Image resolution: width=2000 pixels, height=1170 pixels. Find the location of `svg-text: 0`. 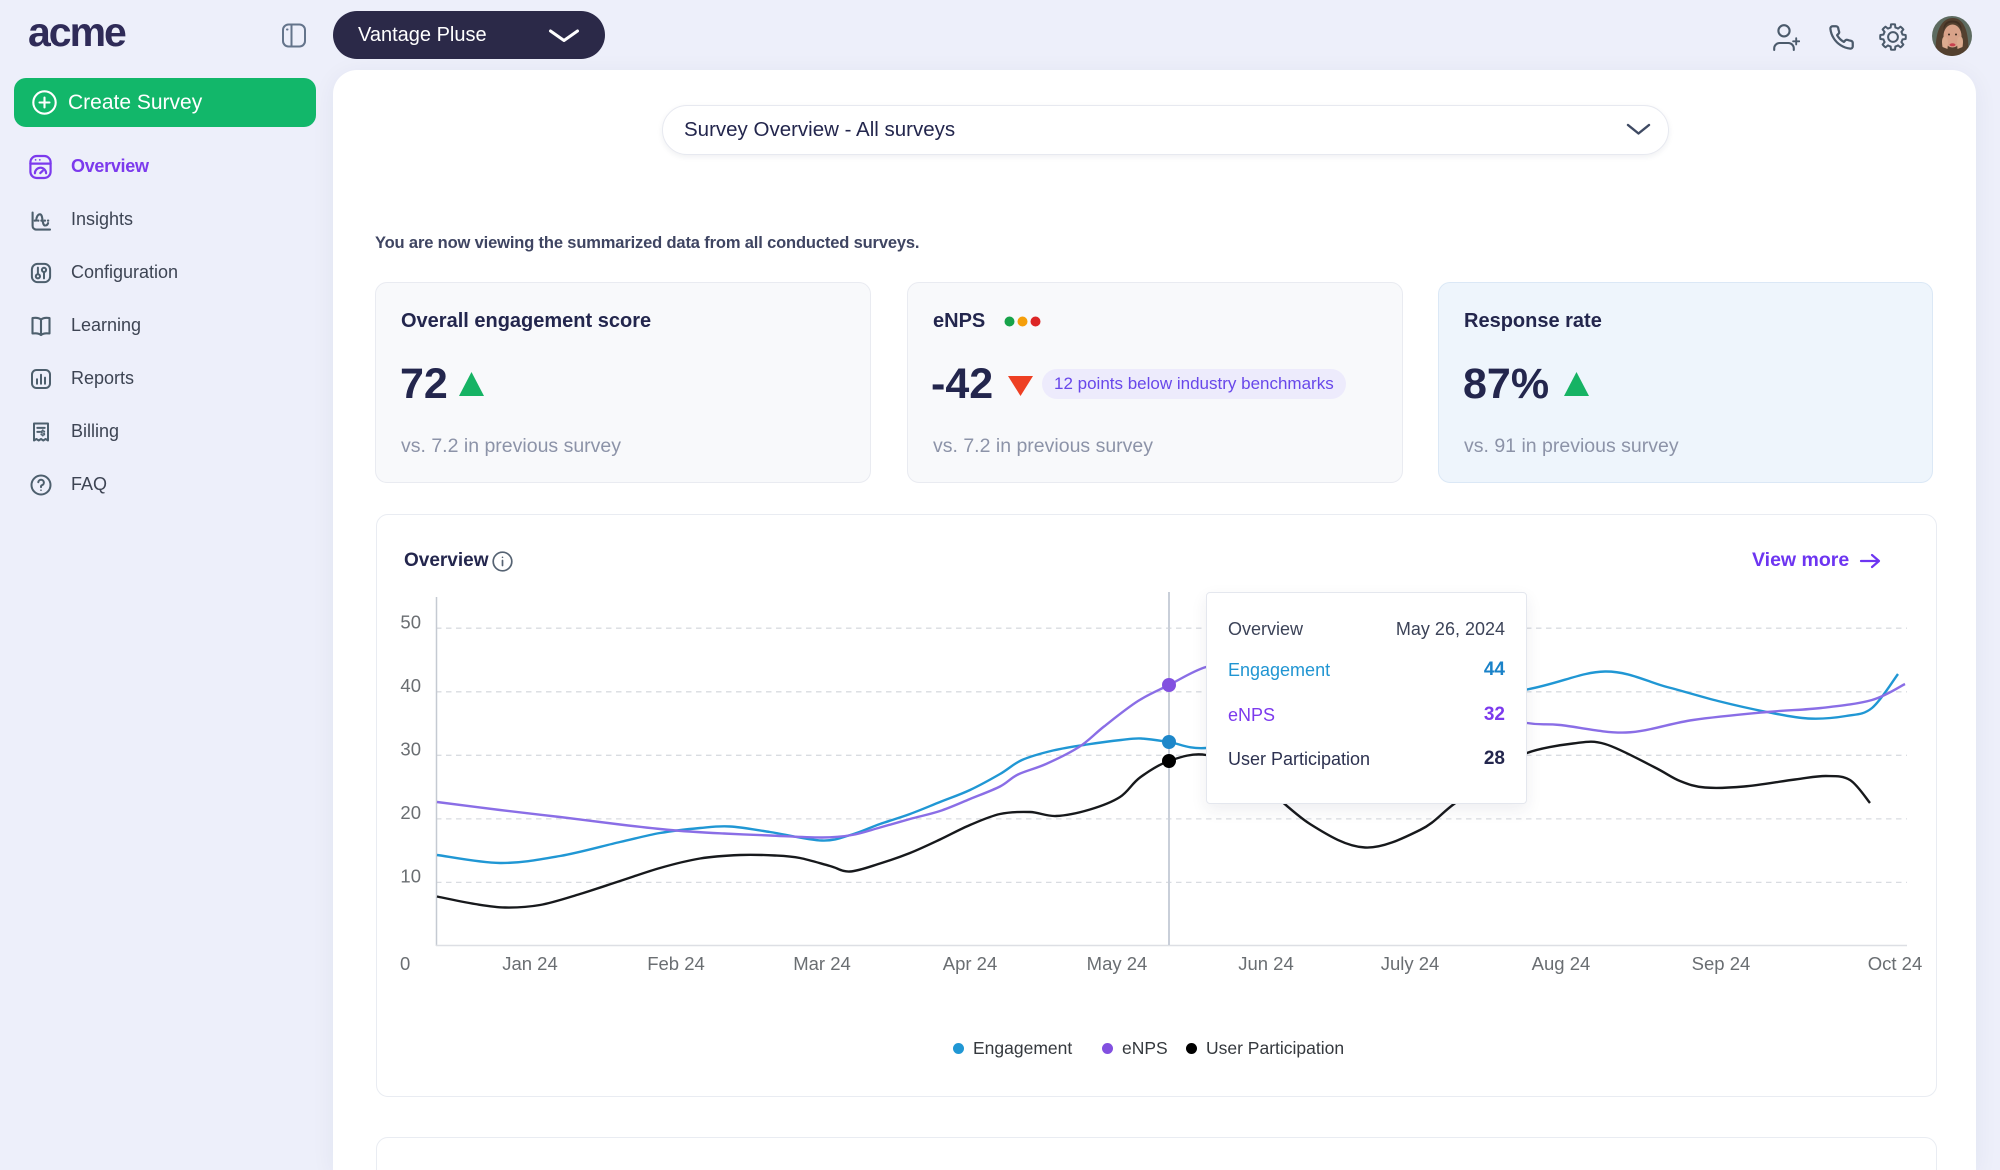

svg-text: 0 is located at coordinates (405, 963).